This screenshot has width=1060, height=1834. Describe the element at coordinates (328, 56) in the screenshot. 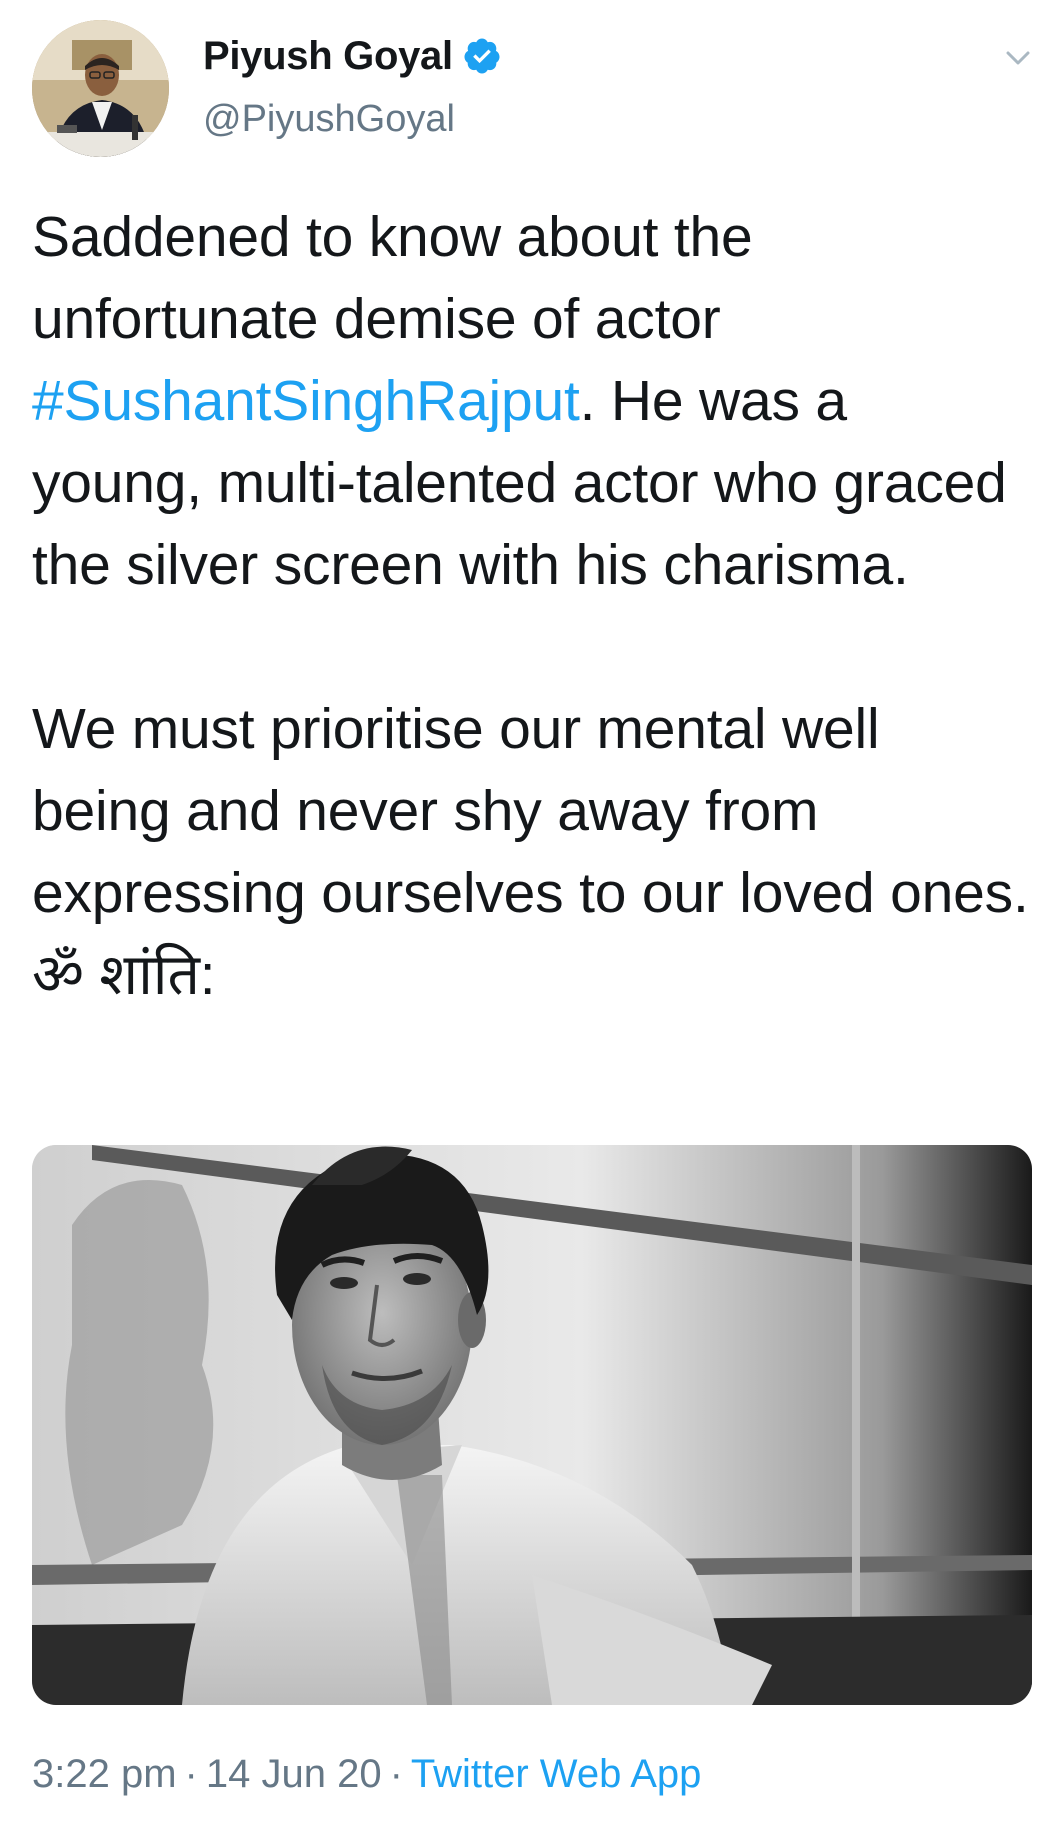

I see `author-display-name: Piyush Goyal` at that location.